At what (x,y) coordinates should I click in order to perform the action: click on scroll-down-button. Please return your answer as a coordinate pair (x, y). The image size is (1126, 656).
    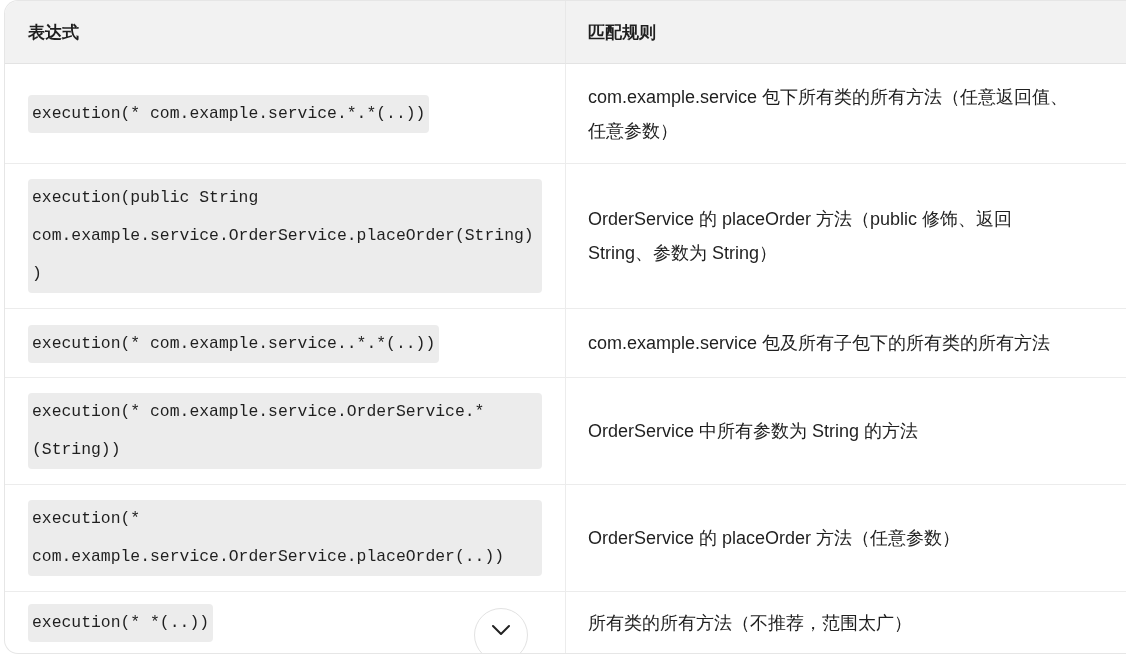
    Looking at the image, I should click on (501, 630).